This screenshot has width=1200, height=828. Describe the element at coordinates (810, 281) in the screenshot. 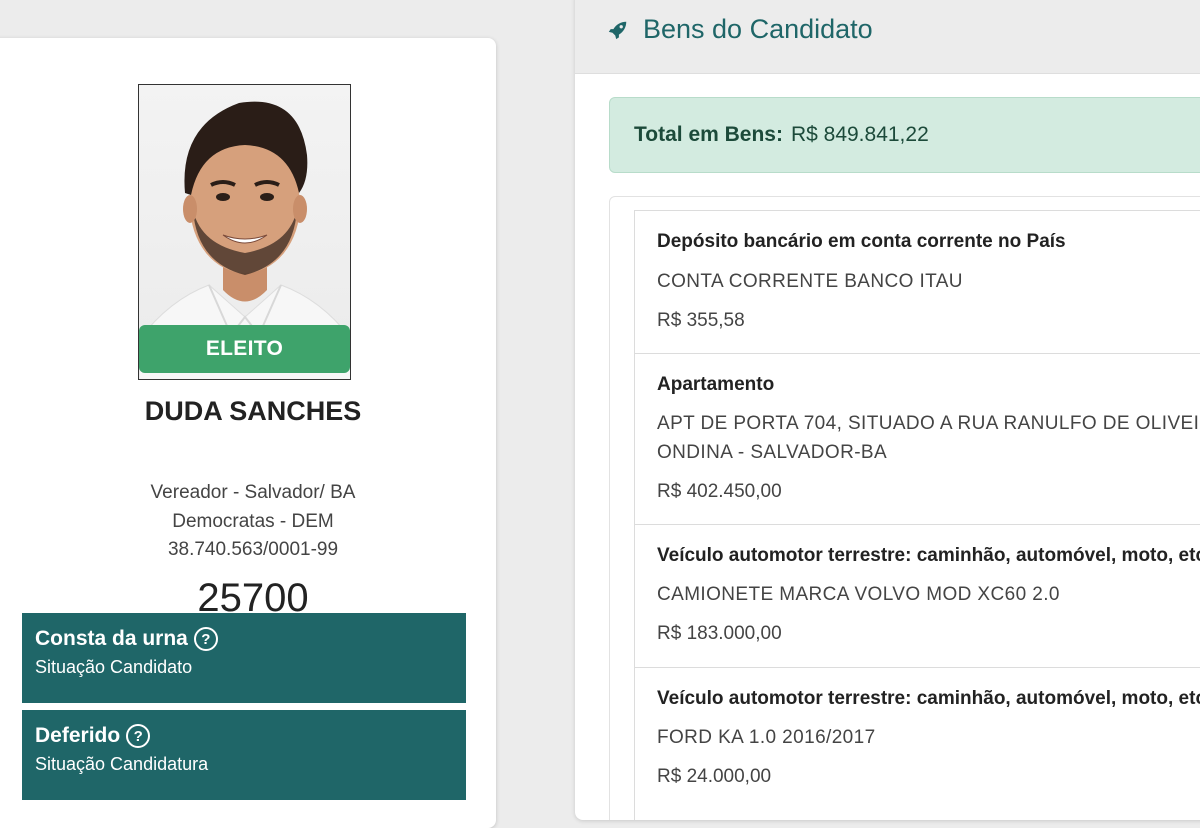

I see `asset-description: CONTA CORRENTE BANCO ITAU` at that location.